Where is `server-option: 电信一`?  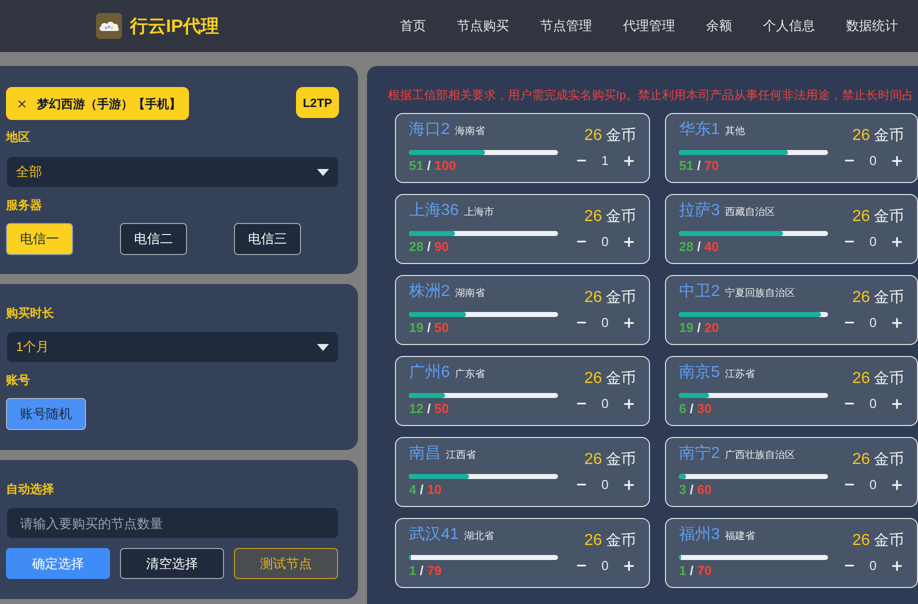 server-option: 电信一 is located at coordinates (39, 239).